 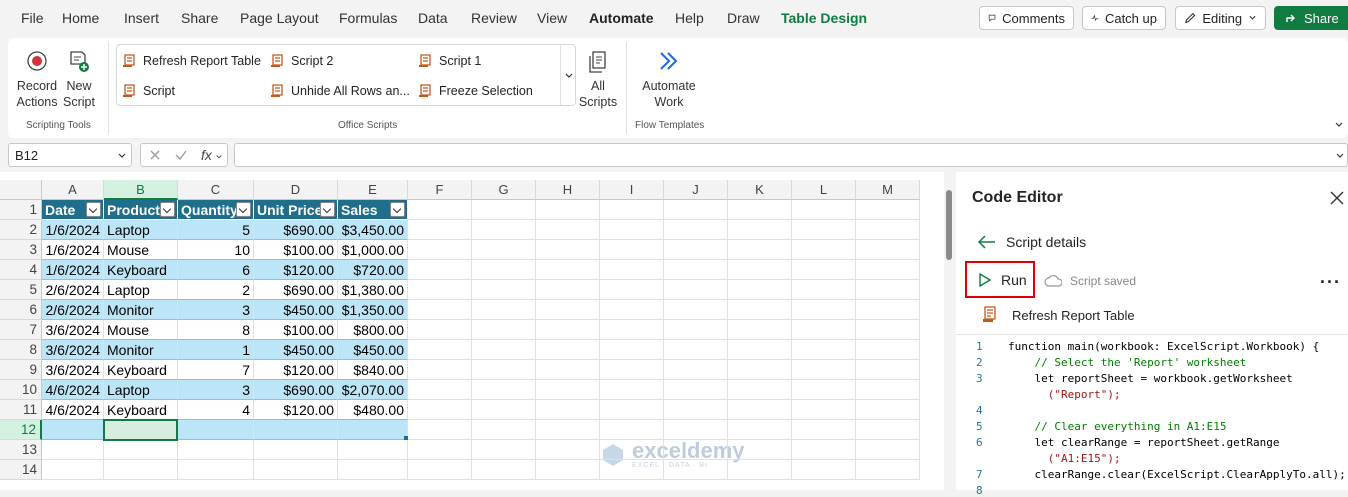 What do you see at coordinates (148, 91) in the screenshot?
I see `gallery-item-script: Script` at bounding box center [148, 91].